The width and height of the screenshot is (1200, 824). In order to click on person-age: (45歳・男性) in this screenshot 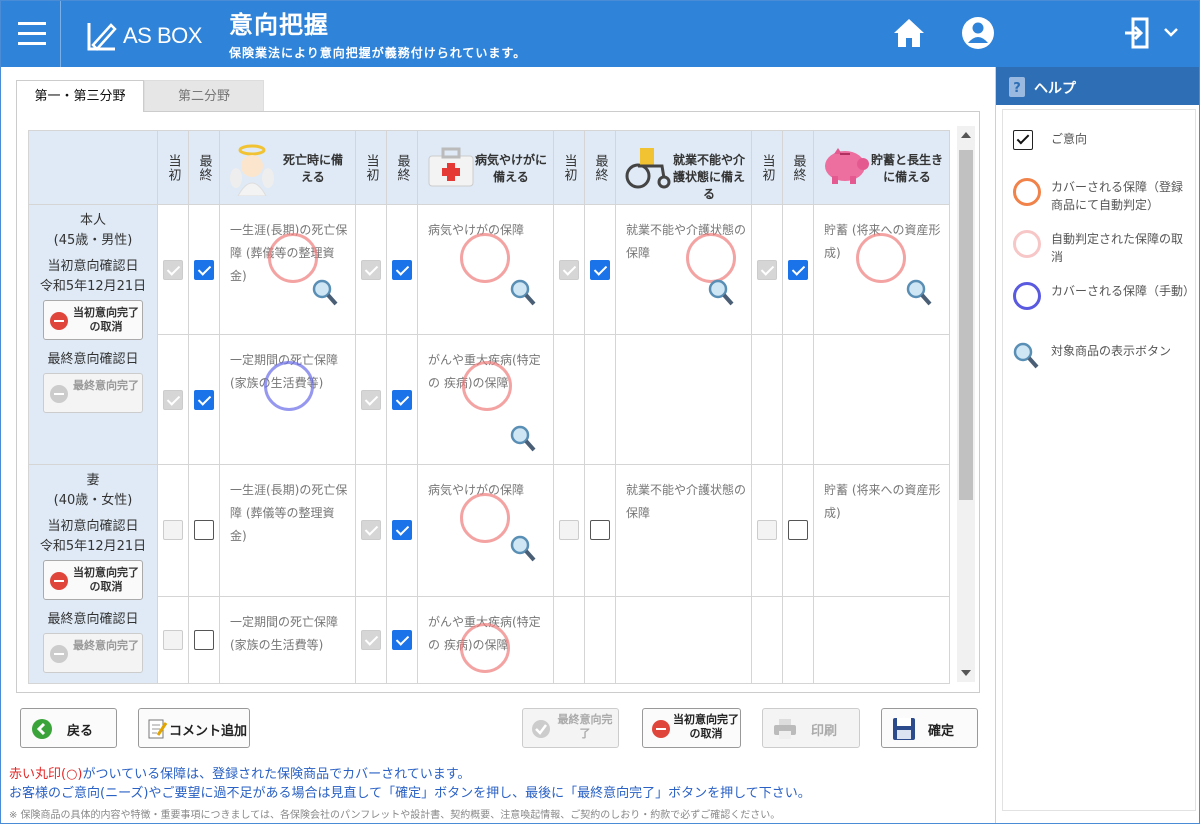, I will do `click(93, 240)`.